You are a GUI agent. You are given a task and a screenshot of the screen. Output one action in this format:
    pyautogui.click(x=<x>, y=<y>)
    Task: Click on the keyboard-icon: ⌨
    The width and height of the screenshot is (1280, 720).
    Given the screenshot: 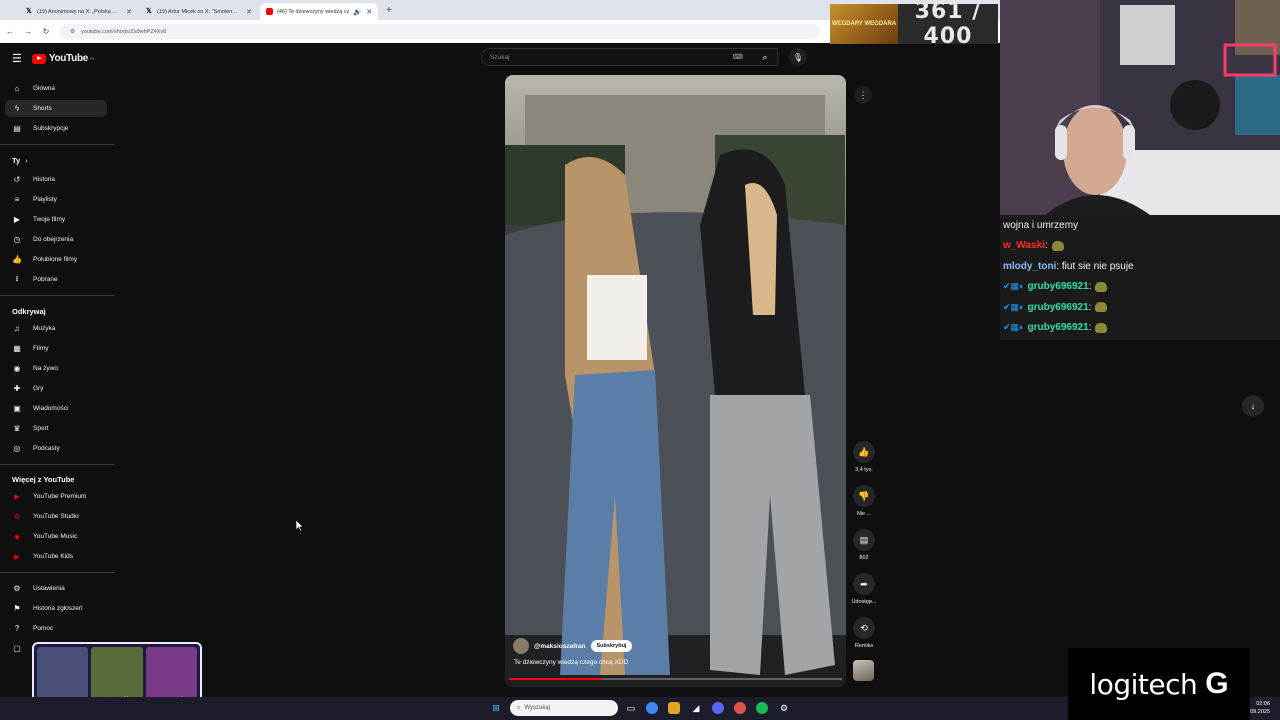 What is the action you would take?
    pyautogui.click(x=738, y=57)
    